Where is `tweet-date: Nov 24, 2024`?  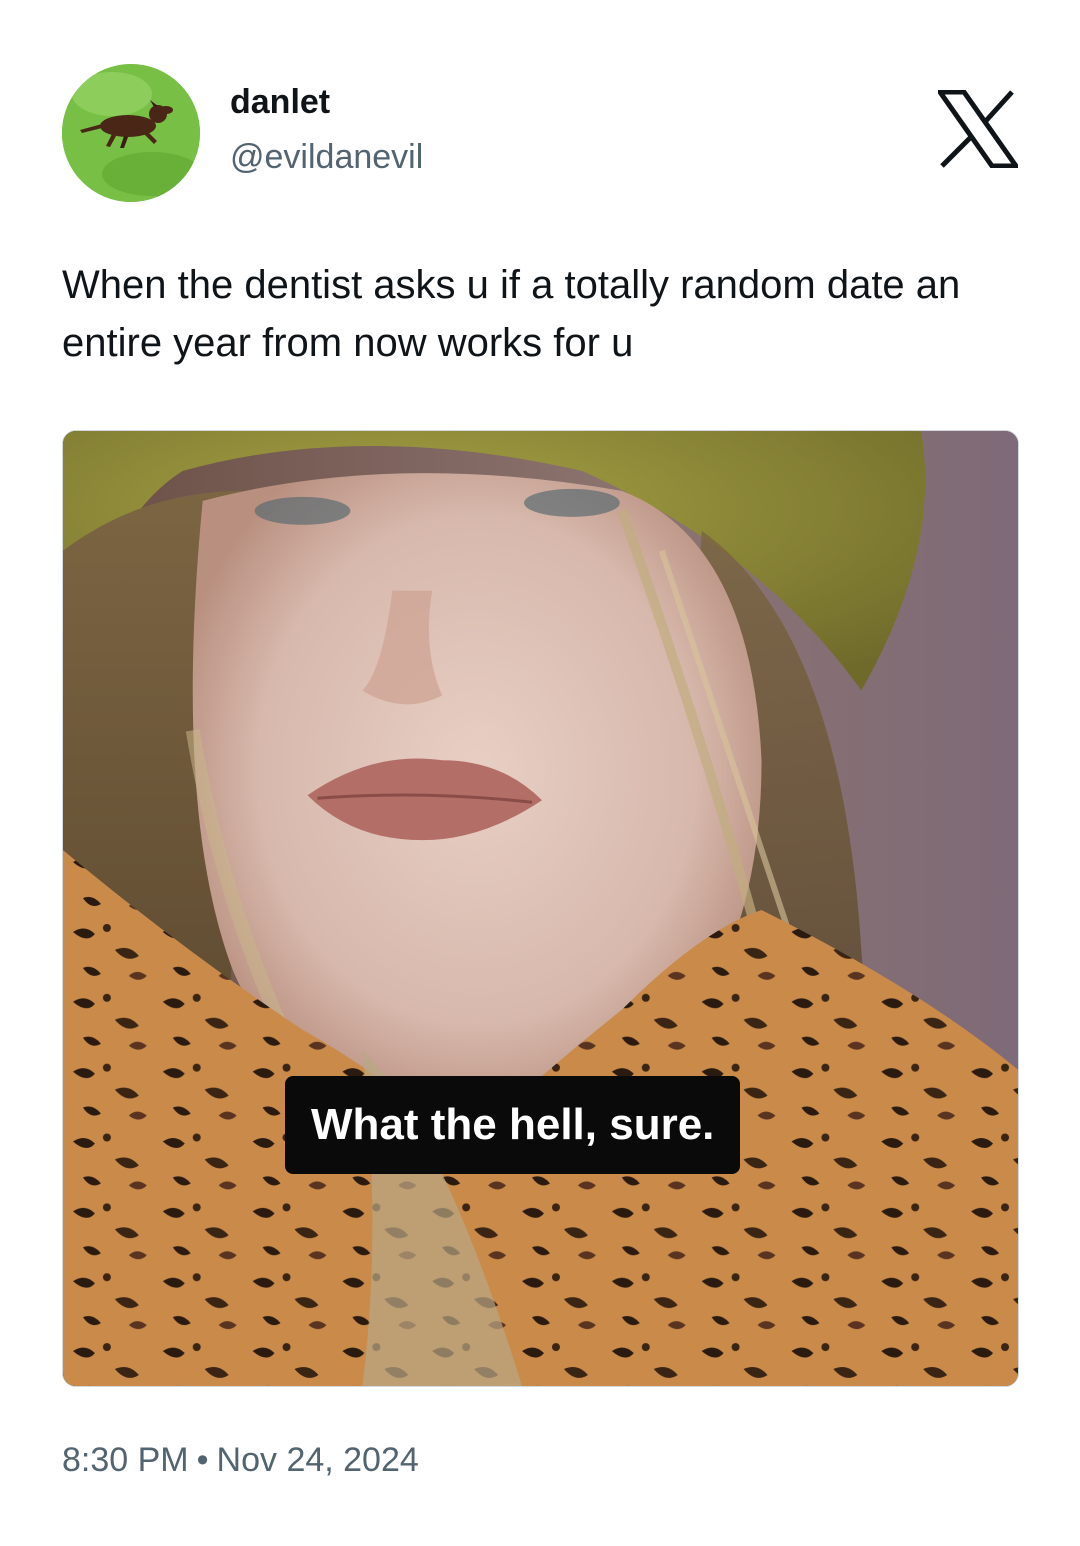
tweet-date: Nov 24, 2024 is located at coordinates (317, 1460).